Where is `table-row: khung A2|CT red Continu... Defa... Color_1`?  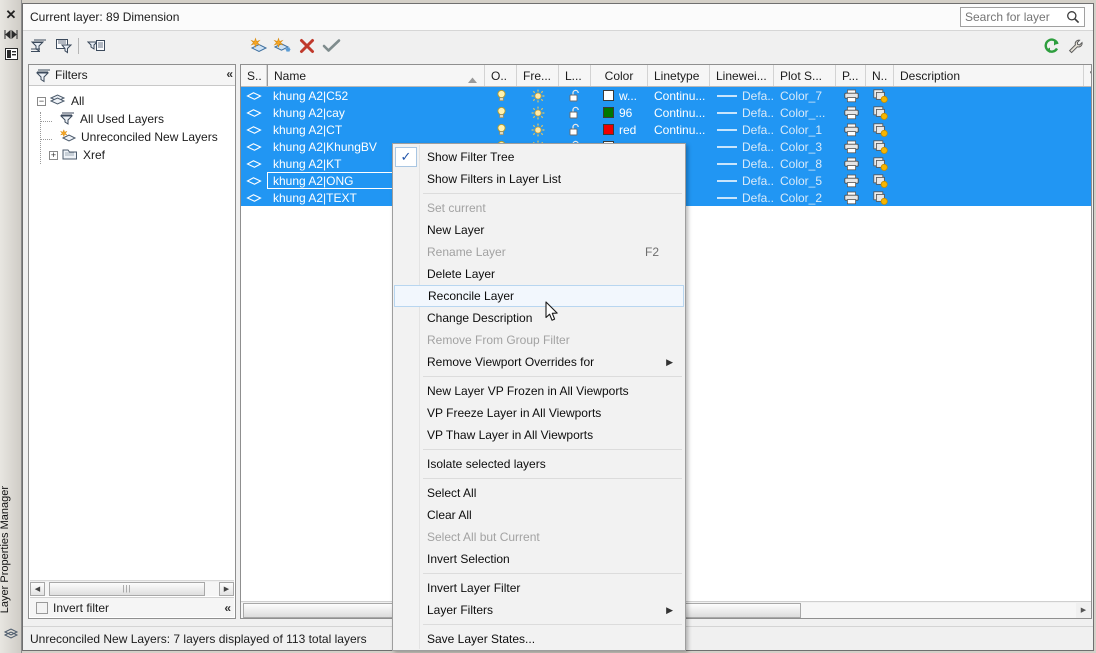
table-row: khung A2|CT red Continu... Defa... Color_1 is located at coordinates (668, 129).